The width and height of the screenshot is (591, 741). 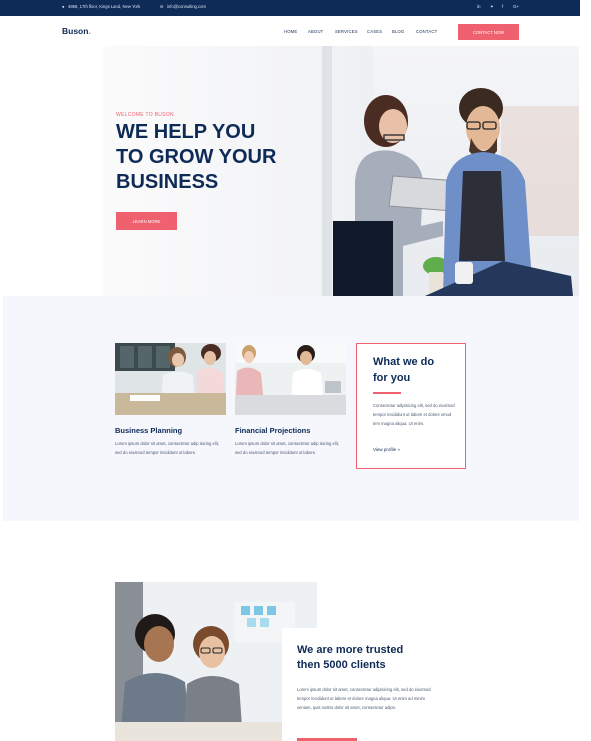 I want to click on mail-icon: ✉, so click(x=162, y=6).